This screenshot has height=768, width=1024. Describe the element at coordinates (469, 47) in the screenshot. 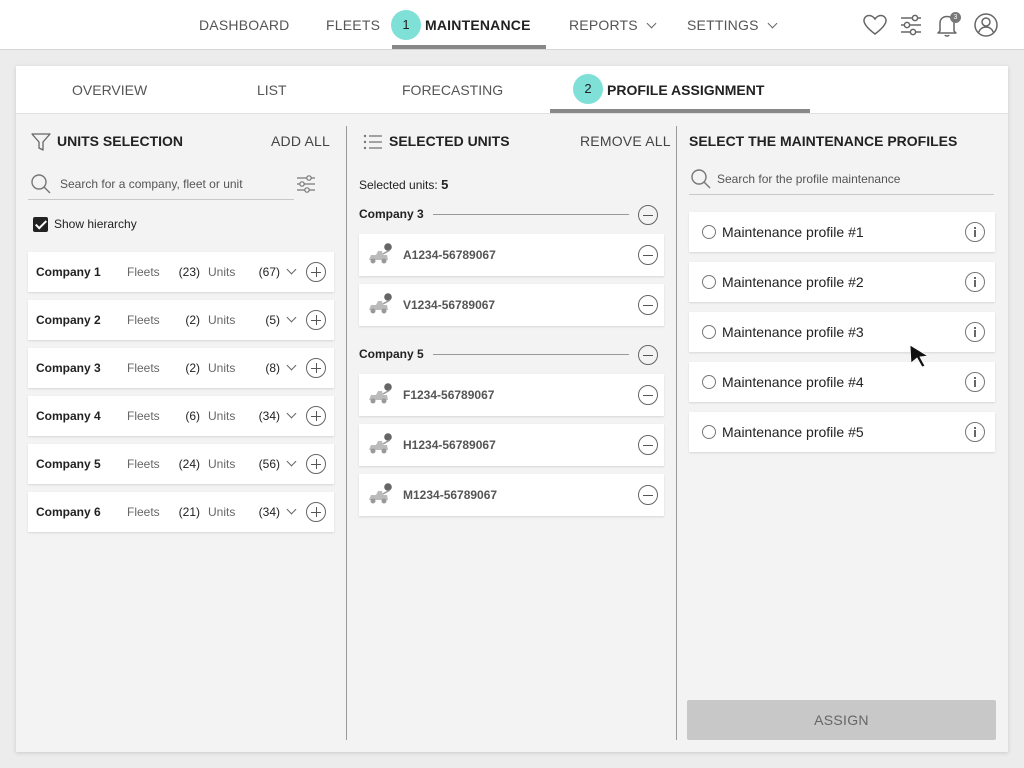

I see `nav-active-indicator` at that location.